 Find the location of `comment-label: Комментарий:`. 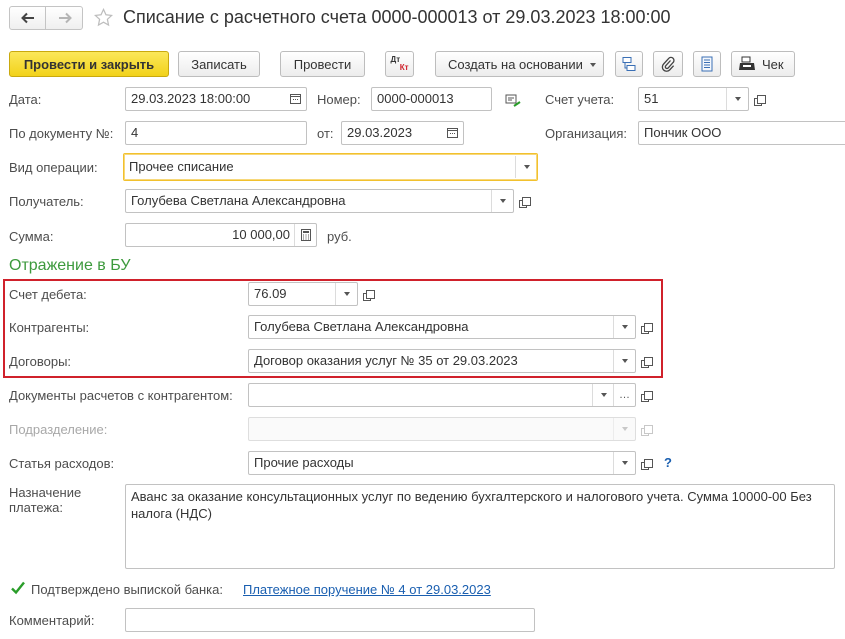

comment-label: Комментарий: is located at coordinates (52, 620).